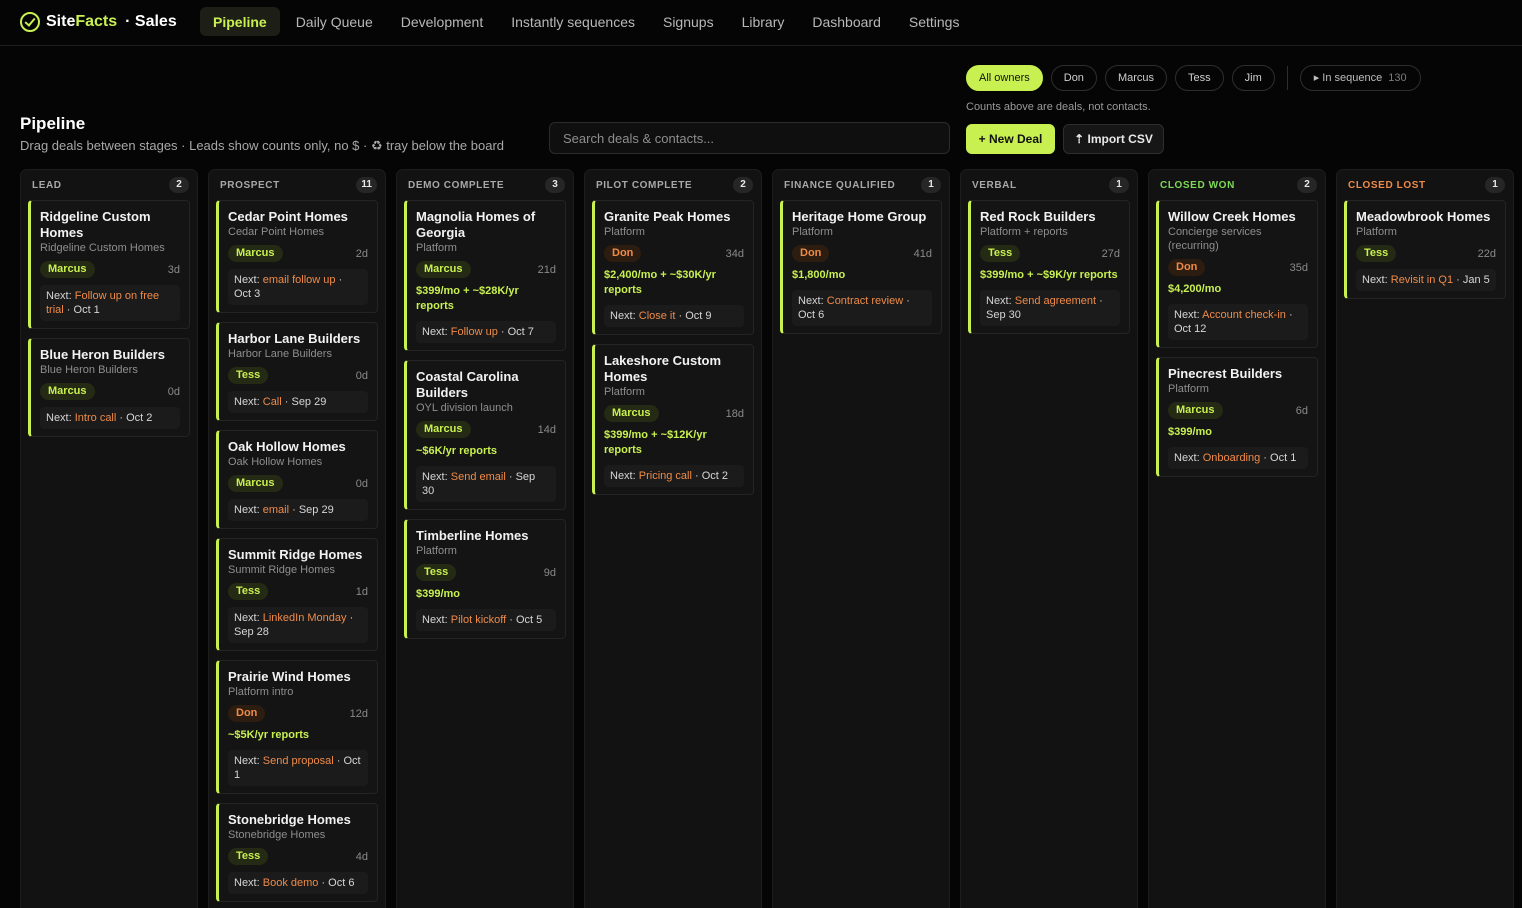  What do you see at coordinates (179, 185) in the screenshot?
I see `column-count-badge: 2` at bounding box center [179, 185].